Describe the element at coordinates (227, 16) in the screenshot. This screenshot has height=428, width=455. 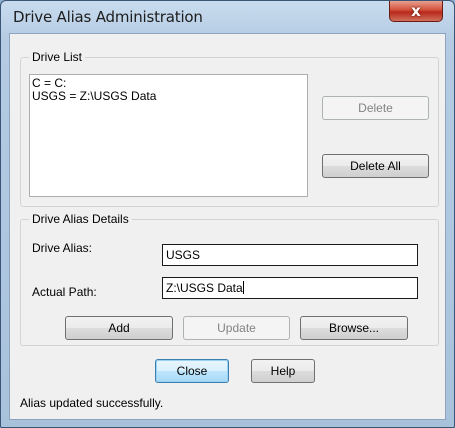
I see `title-bar: Drive Alias Administration x` at that location.